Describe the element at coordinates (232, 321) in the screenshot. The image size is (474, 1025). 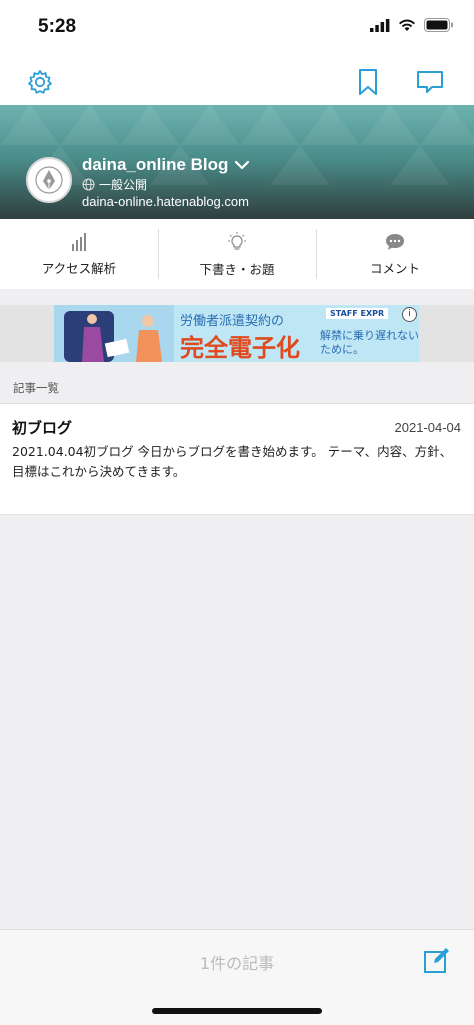
I see `ad-headline: 労働者派遣契約の` at that location.